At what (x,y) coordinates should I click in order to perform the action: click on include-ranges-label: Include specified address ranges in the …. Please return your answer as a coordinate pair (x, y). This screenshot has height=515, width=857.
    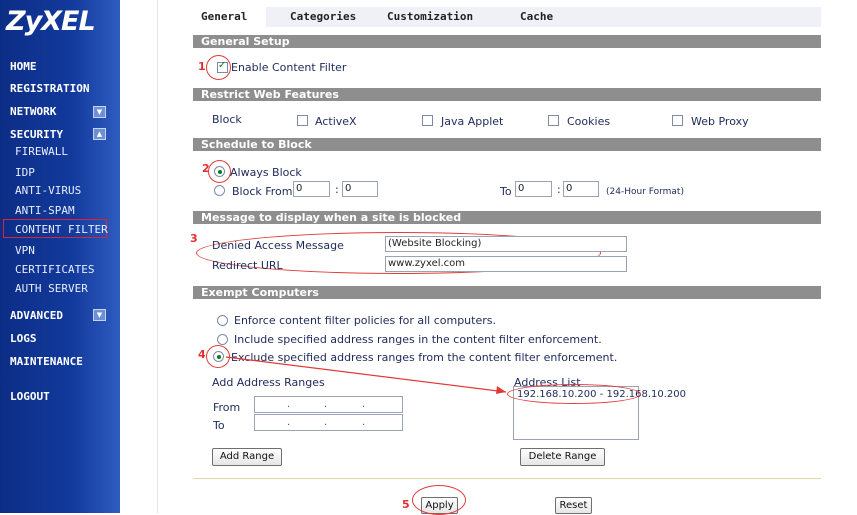
    Looking at the image, I should click on (418, 339).